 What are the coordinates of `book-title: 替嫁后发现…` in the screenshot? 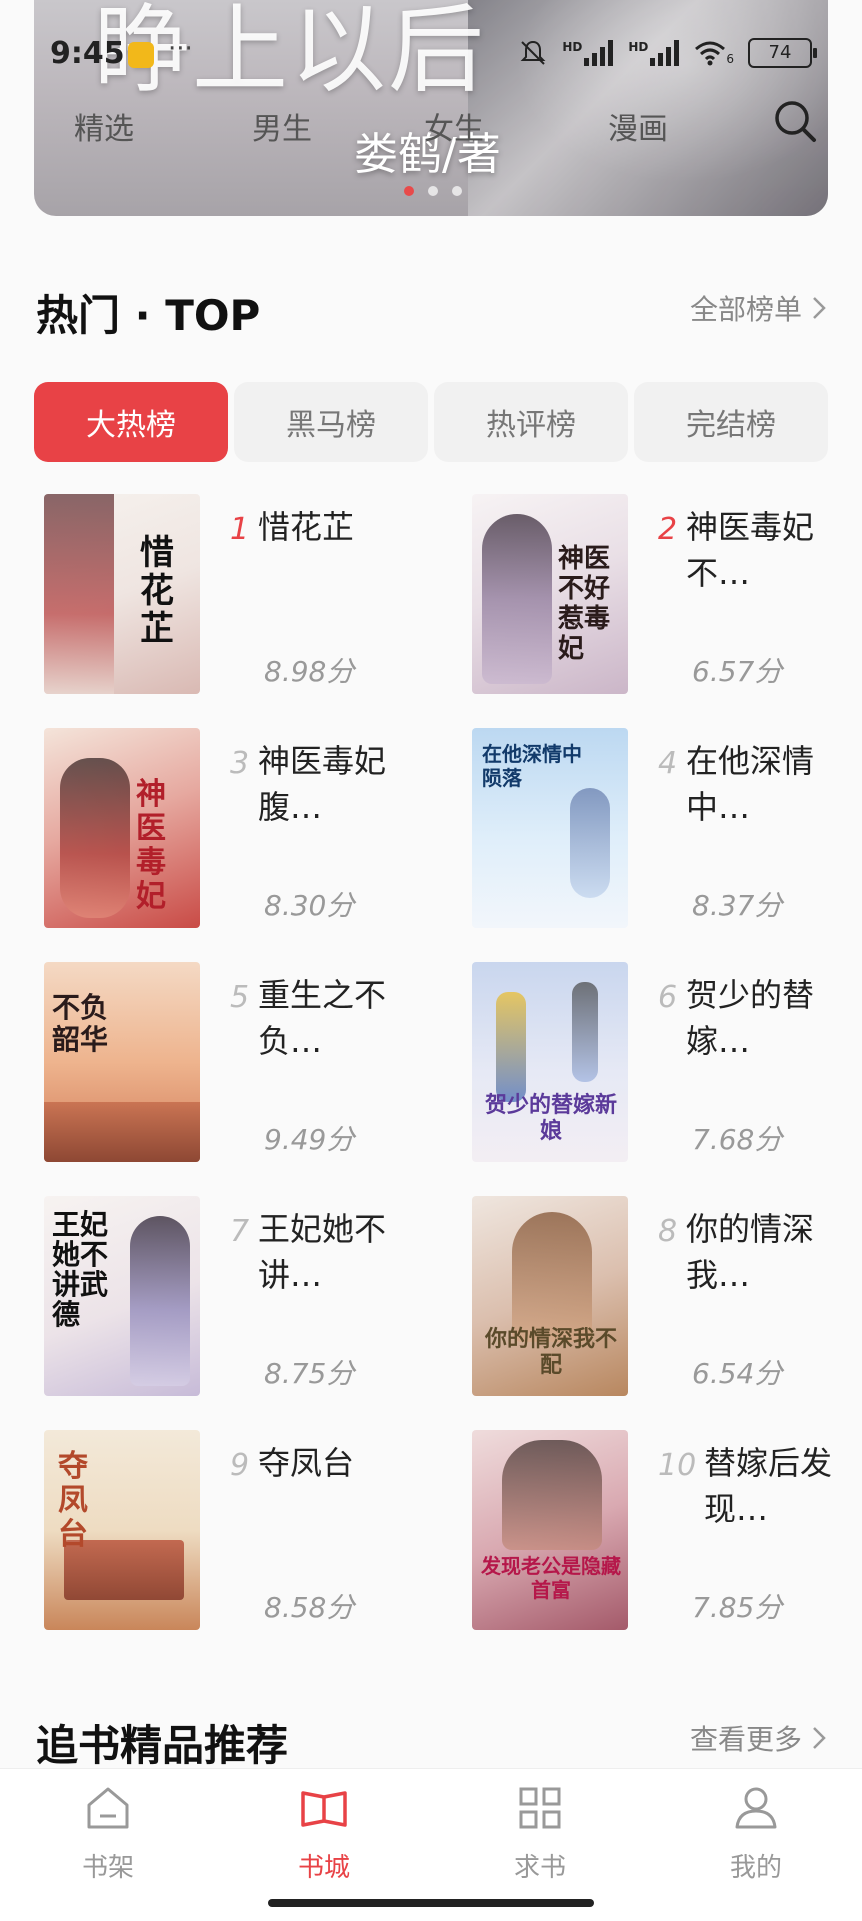 It's located at (768, 1486).